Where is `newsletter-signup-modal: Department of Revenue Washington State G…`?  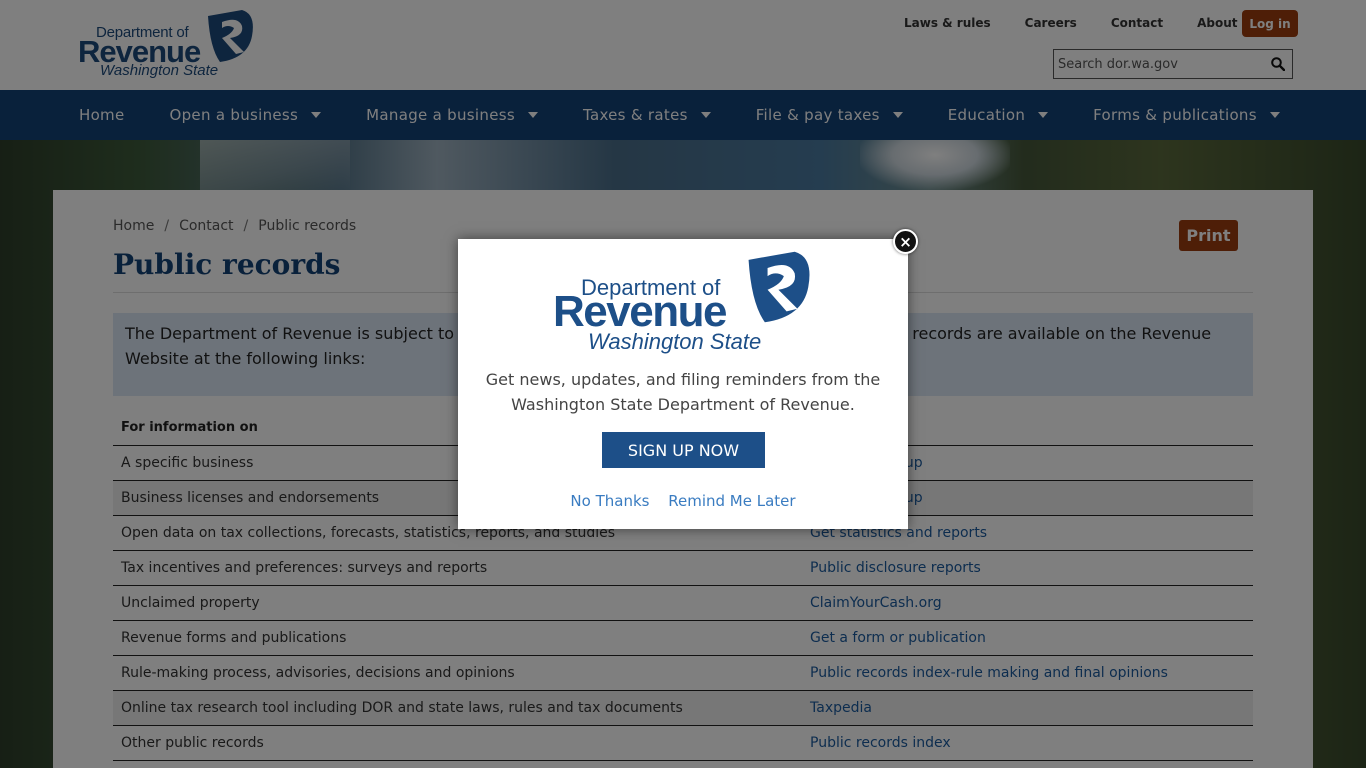
newsletter-signup-modal: Department of Revenue Washington State G… is located at coordinates (683, 384).